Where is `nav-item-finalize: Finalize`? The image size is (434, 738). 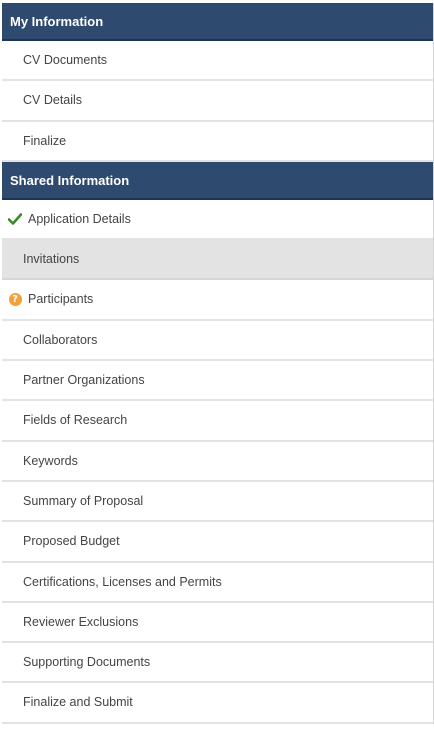
nav-item-finalize: Finalize is located at coordinates (217, 141).